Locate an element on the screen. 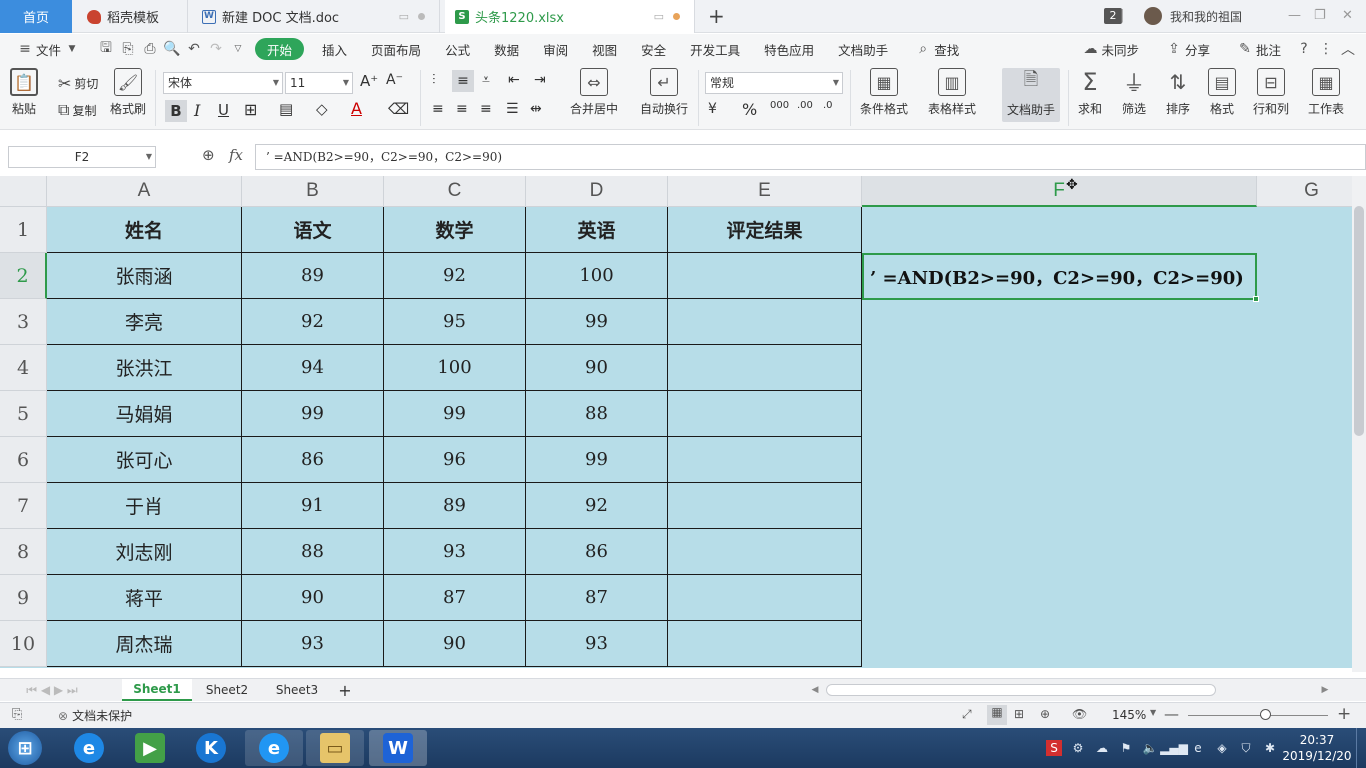 The width and height of the screenshot is (1366, 768). copy-button: ⧉ 复制 is located at coordinates (77, 110).